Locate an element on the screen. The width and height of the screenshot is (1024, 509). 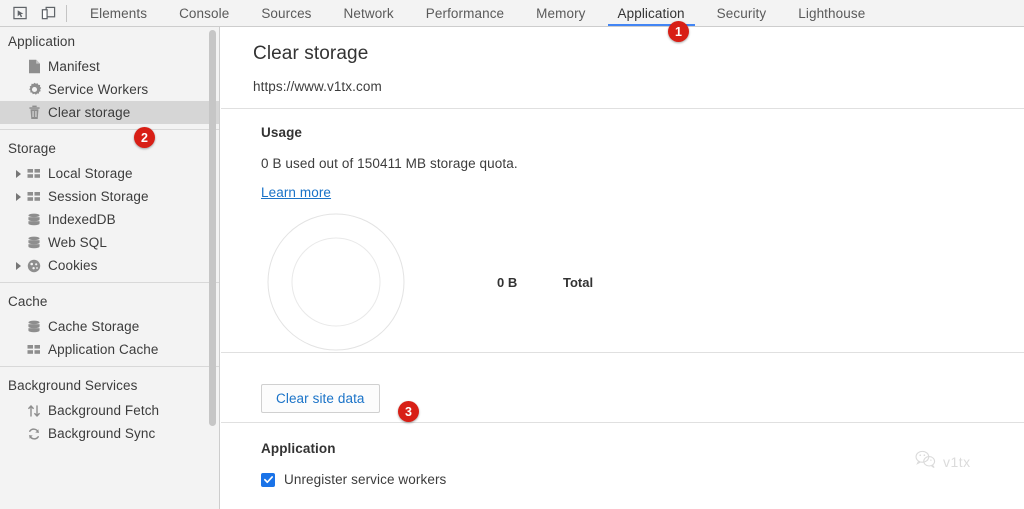
tab-performance: Performance is located at coordinates (465, 13).